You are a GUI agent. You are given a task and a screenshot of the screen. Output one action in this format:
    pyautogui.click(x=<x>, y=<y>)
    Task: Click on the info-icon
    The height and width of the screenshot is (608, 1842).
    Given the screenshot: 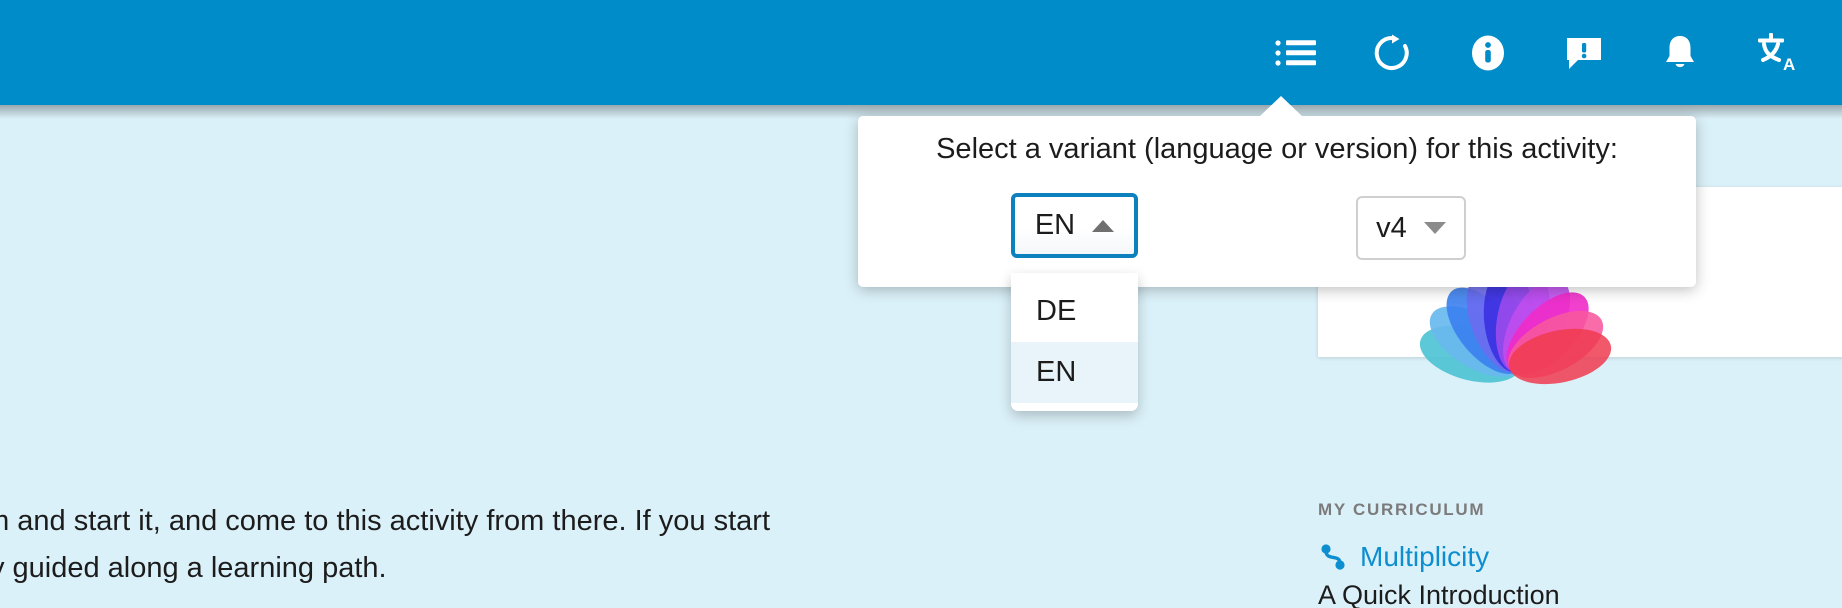 What is the action you would take?
    pyautogui.click(x=1488, y=53)
    